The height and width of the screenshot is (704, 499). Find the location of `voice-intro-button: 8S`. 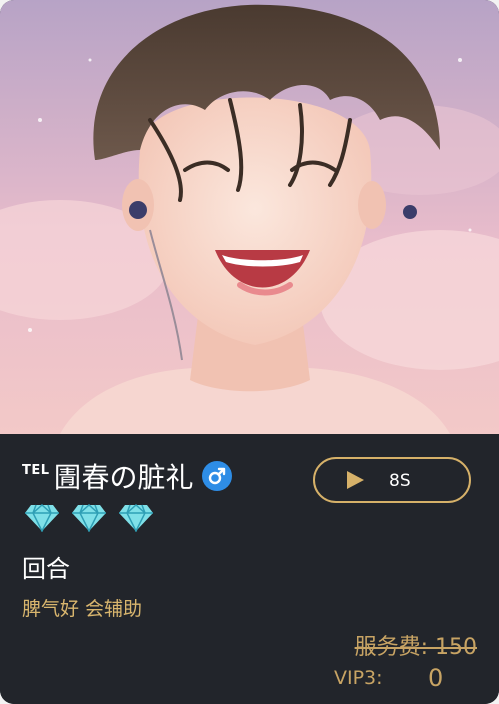

voice-intro-button: 8S is located at coordinates (392, 480).